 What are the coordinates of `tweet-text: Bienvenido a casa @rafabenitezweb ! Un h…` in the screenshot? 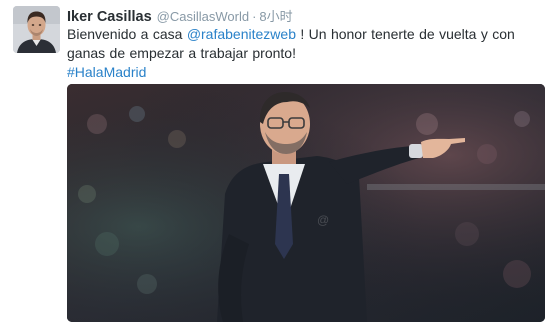 It's located at (304, 53).